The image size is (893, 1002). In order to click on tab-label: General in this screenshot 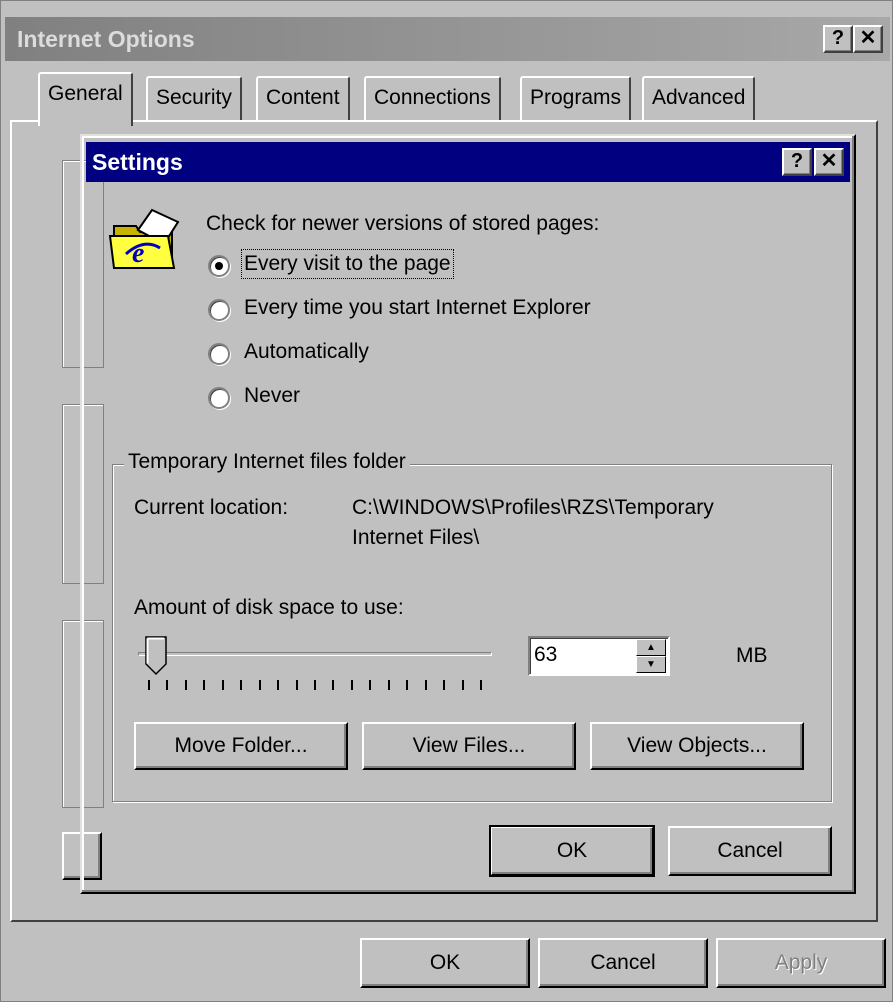, I will do `click(85, 93)`.